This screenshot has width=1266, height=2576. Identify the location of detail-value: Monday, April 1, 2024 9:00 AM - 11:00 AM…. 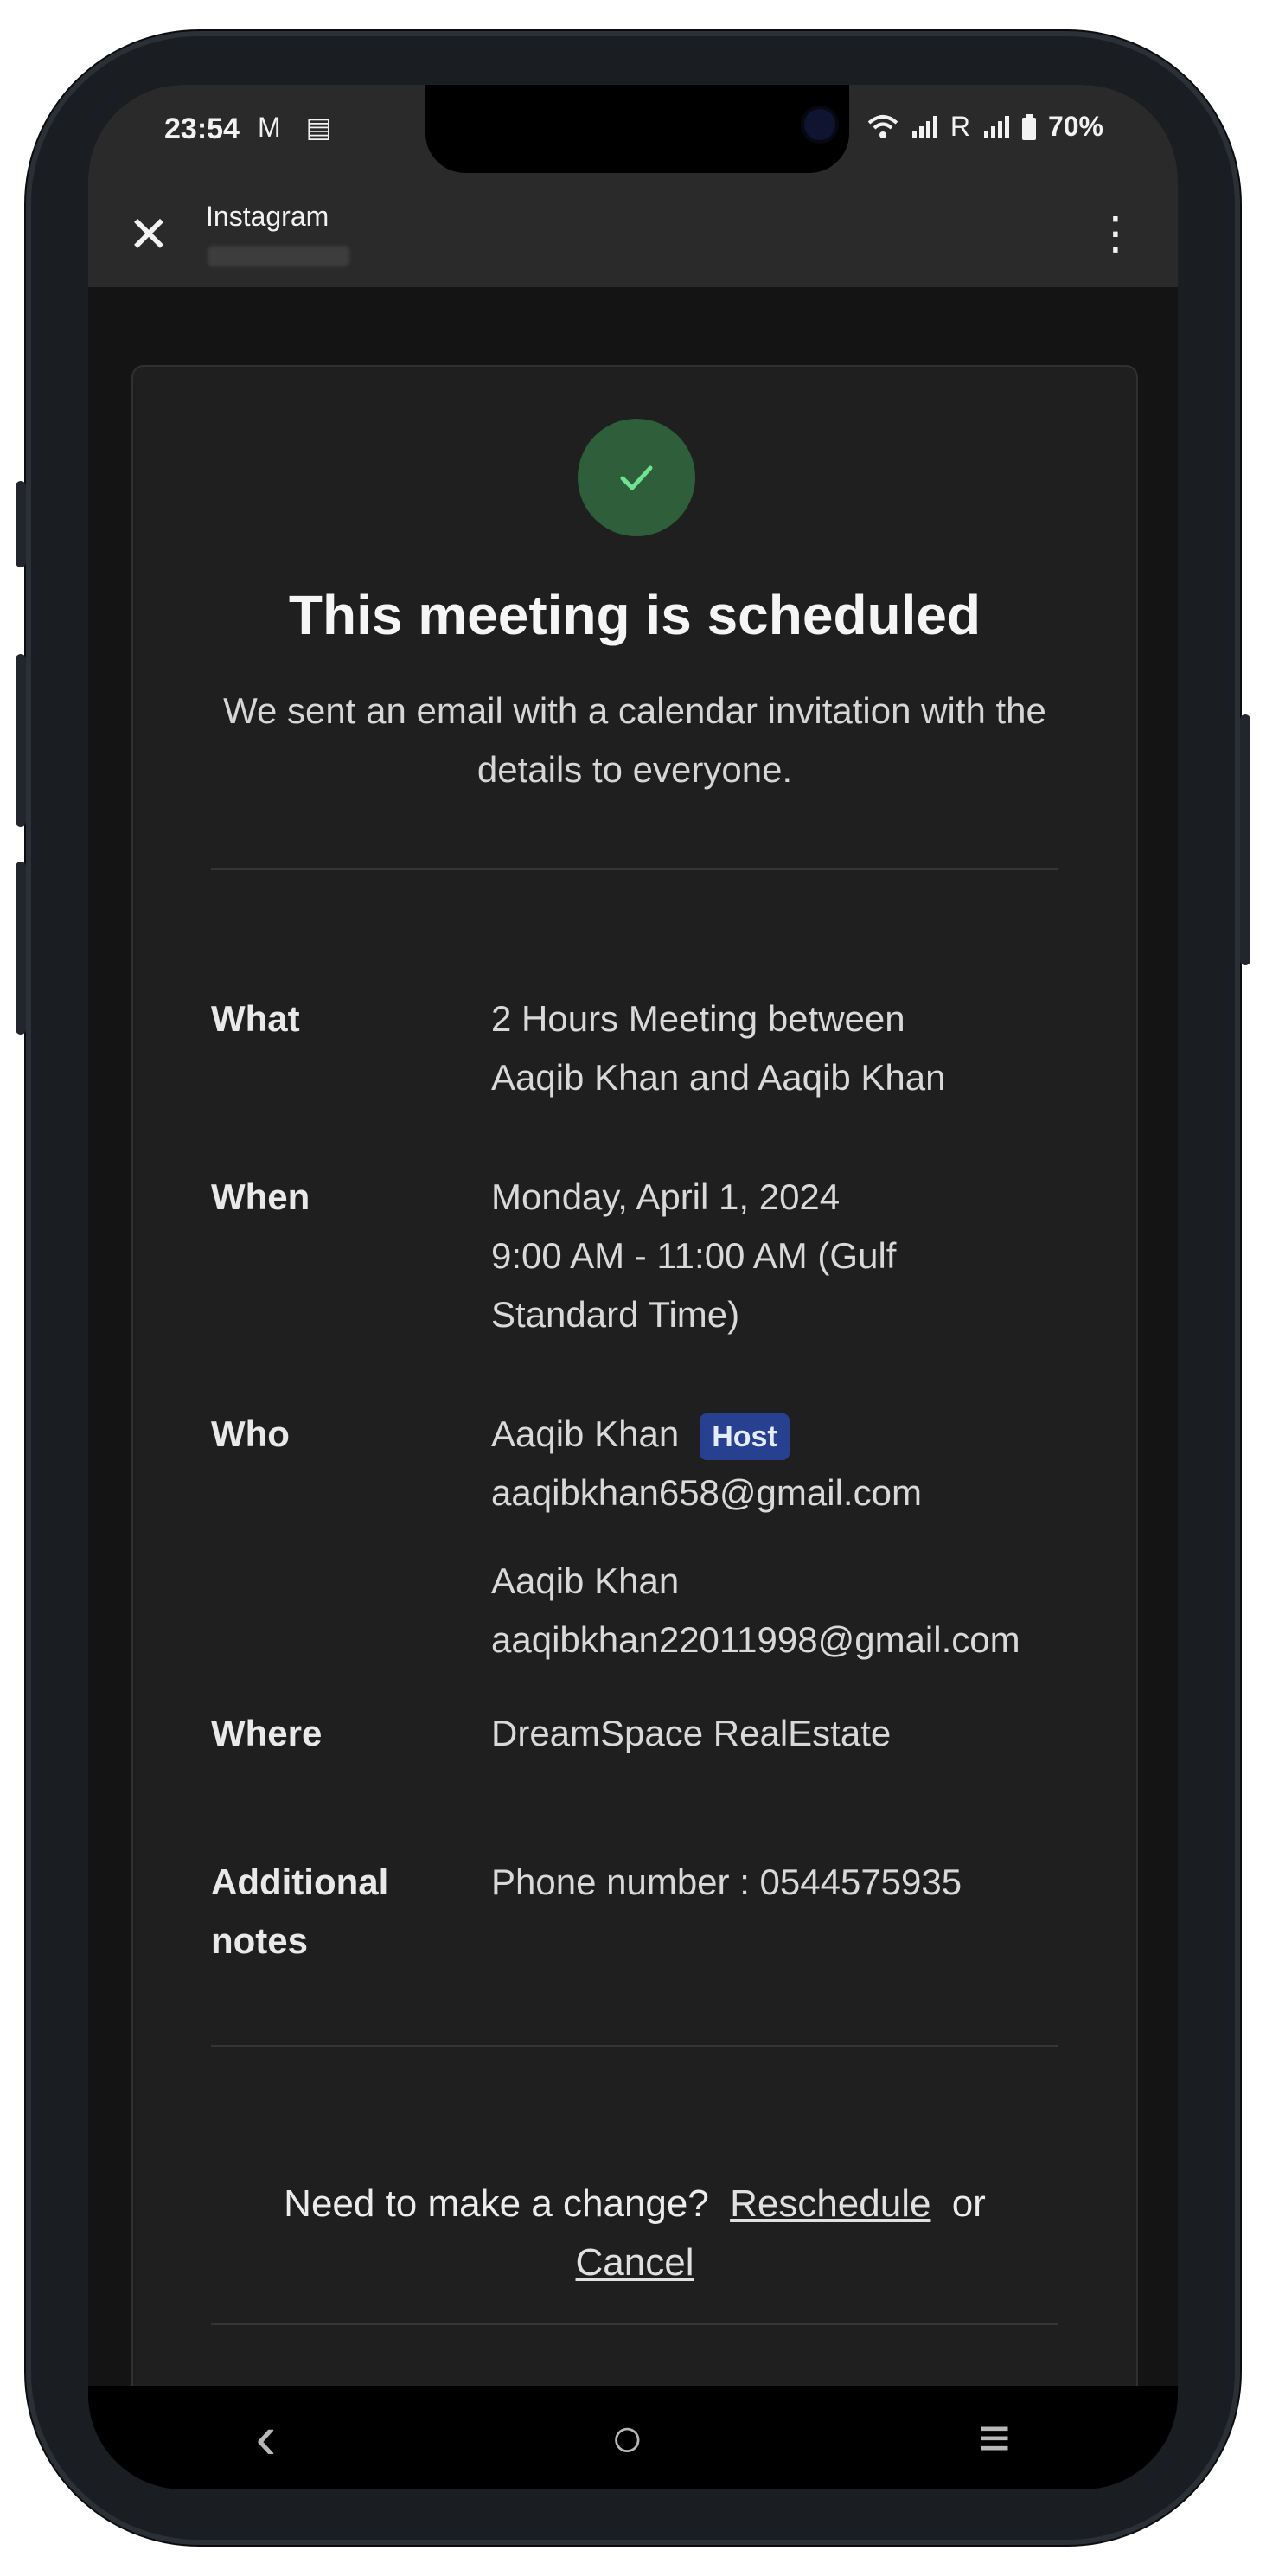
(802, 1256).